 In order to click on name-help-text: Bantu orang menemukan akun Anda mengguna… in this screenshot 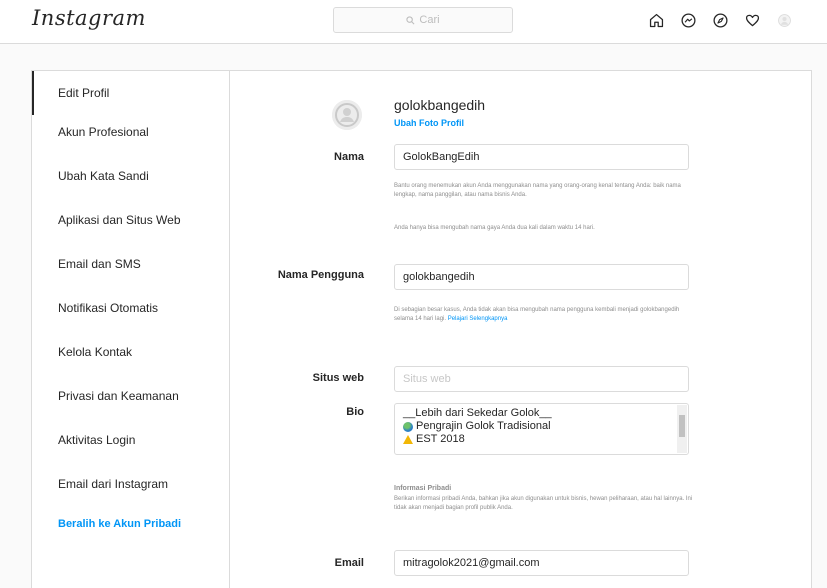, I will do `click(537, 190)`.